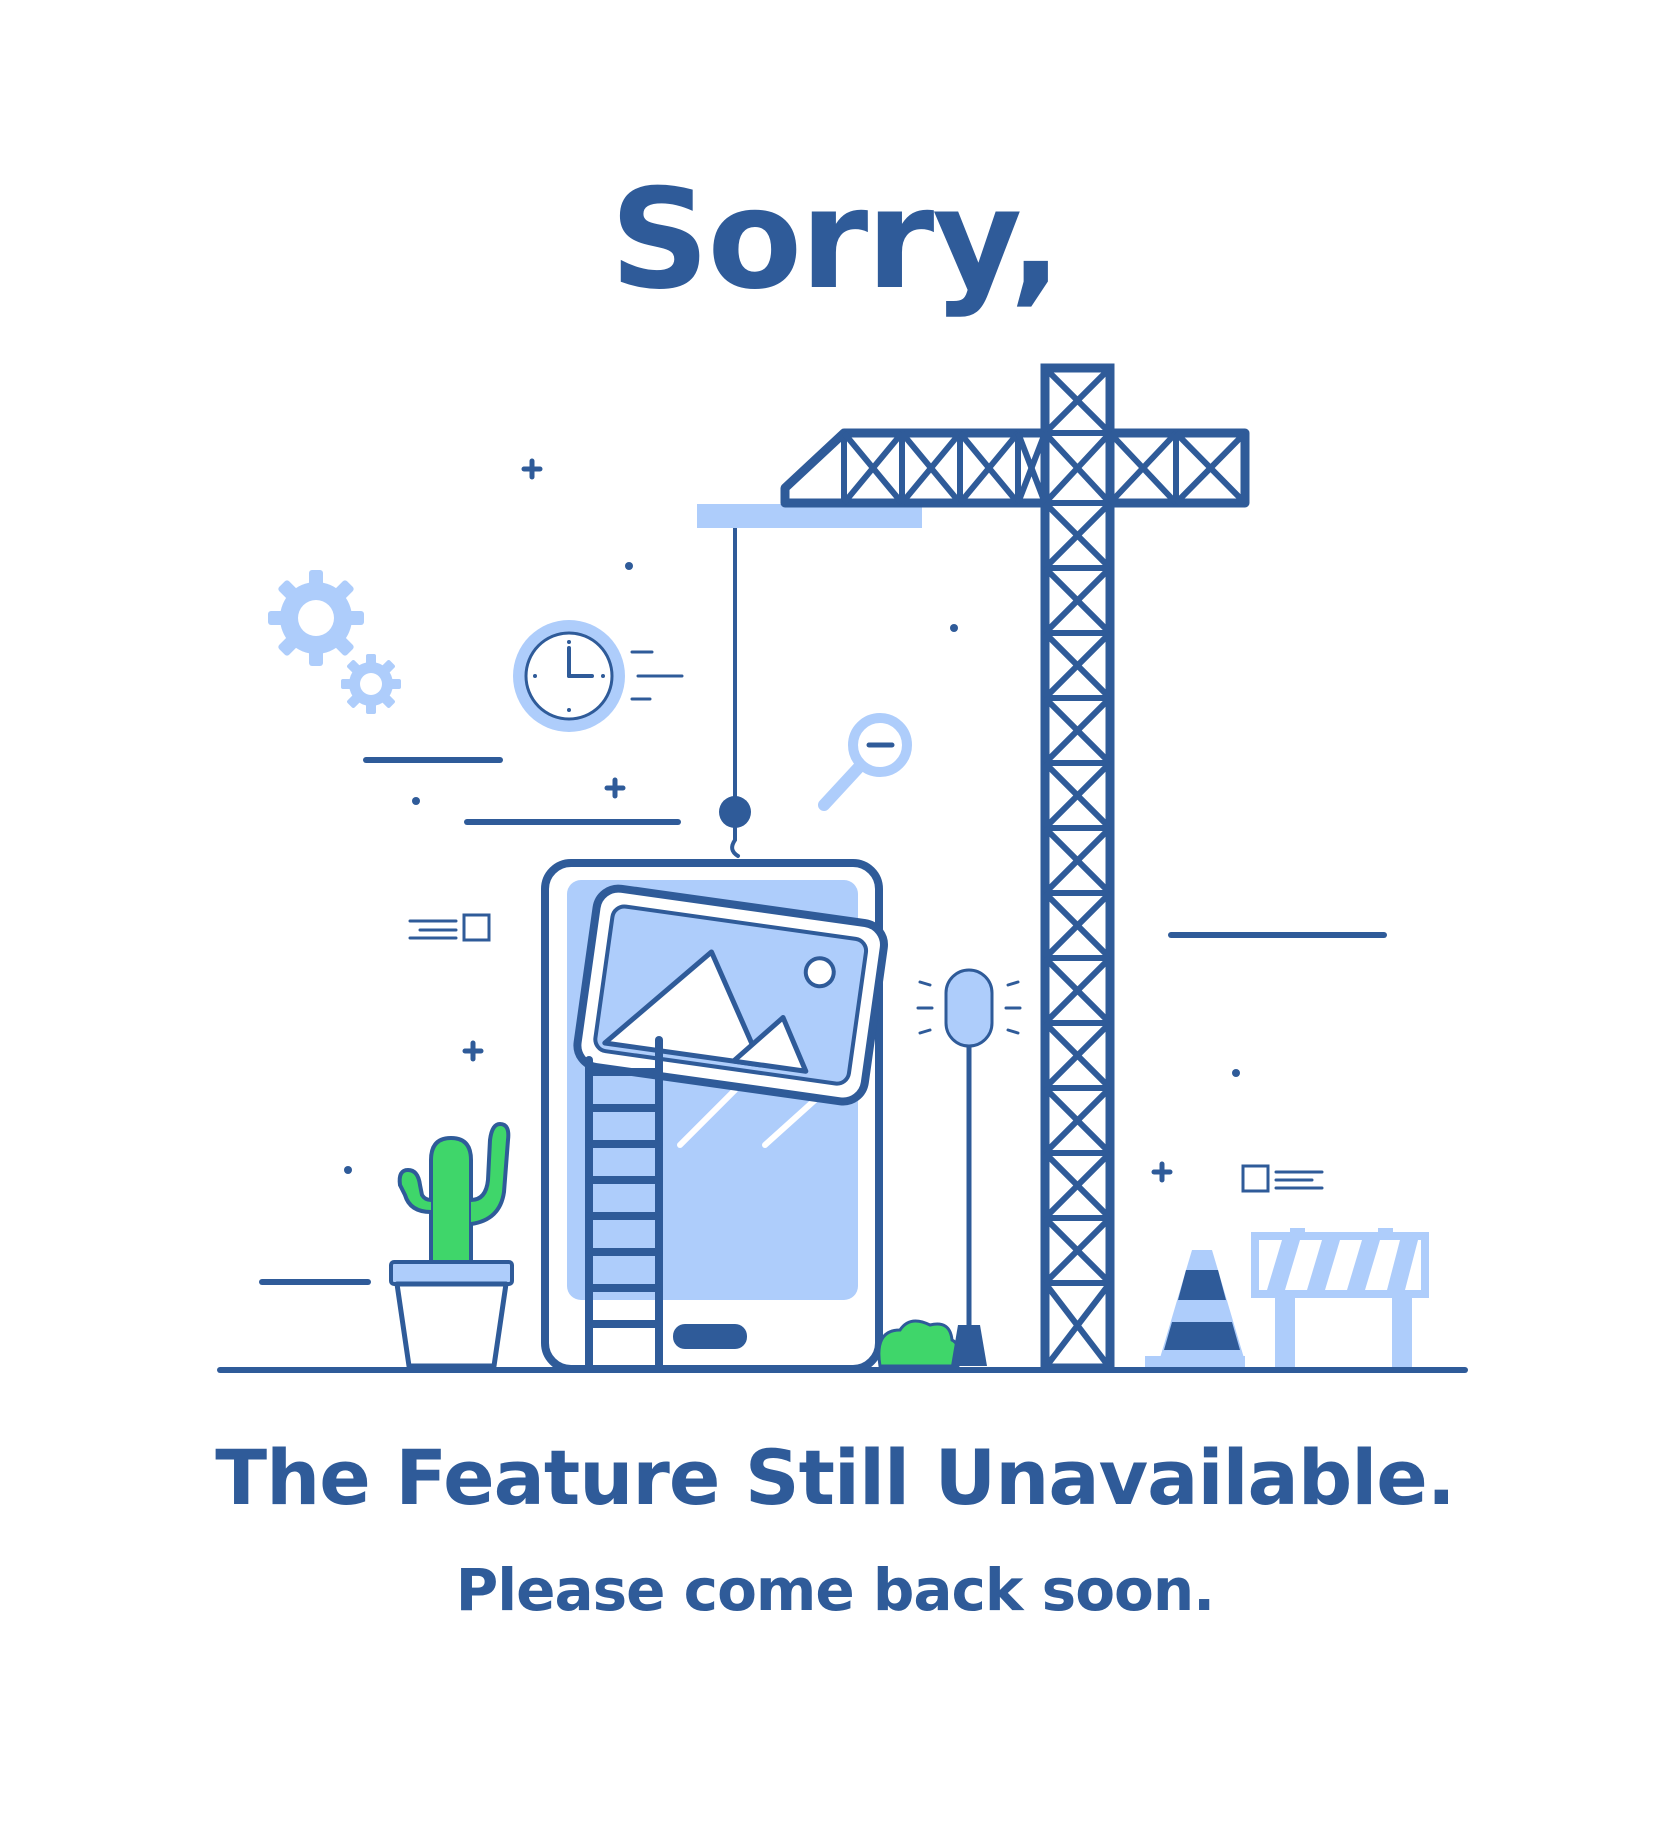 Image resolution: width=1670 pixels, height=1841 pixels. What do you see at coordinates (334, 642) in the screenshot?
I see `gears-icon` at bounding box center [334, 642].